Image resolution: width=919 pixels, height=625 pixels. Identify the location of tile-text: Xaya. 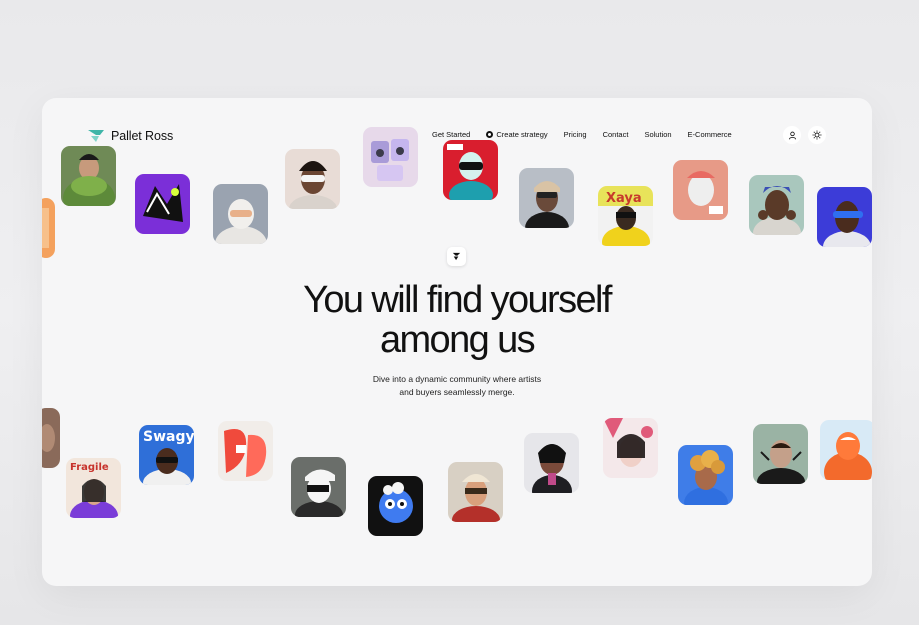
(624, 198).